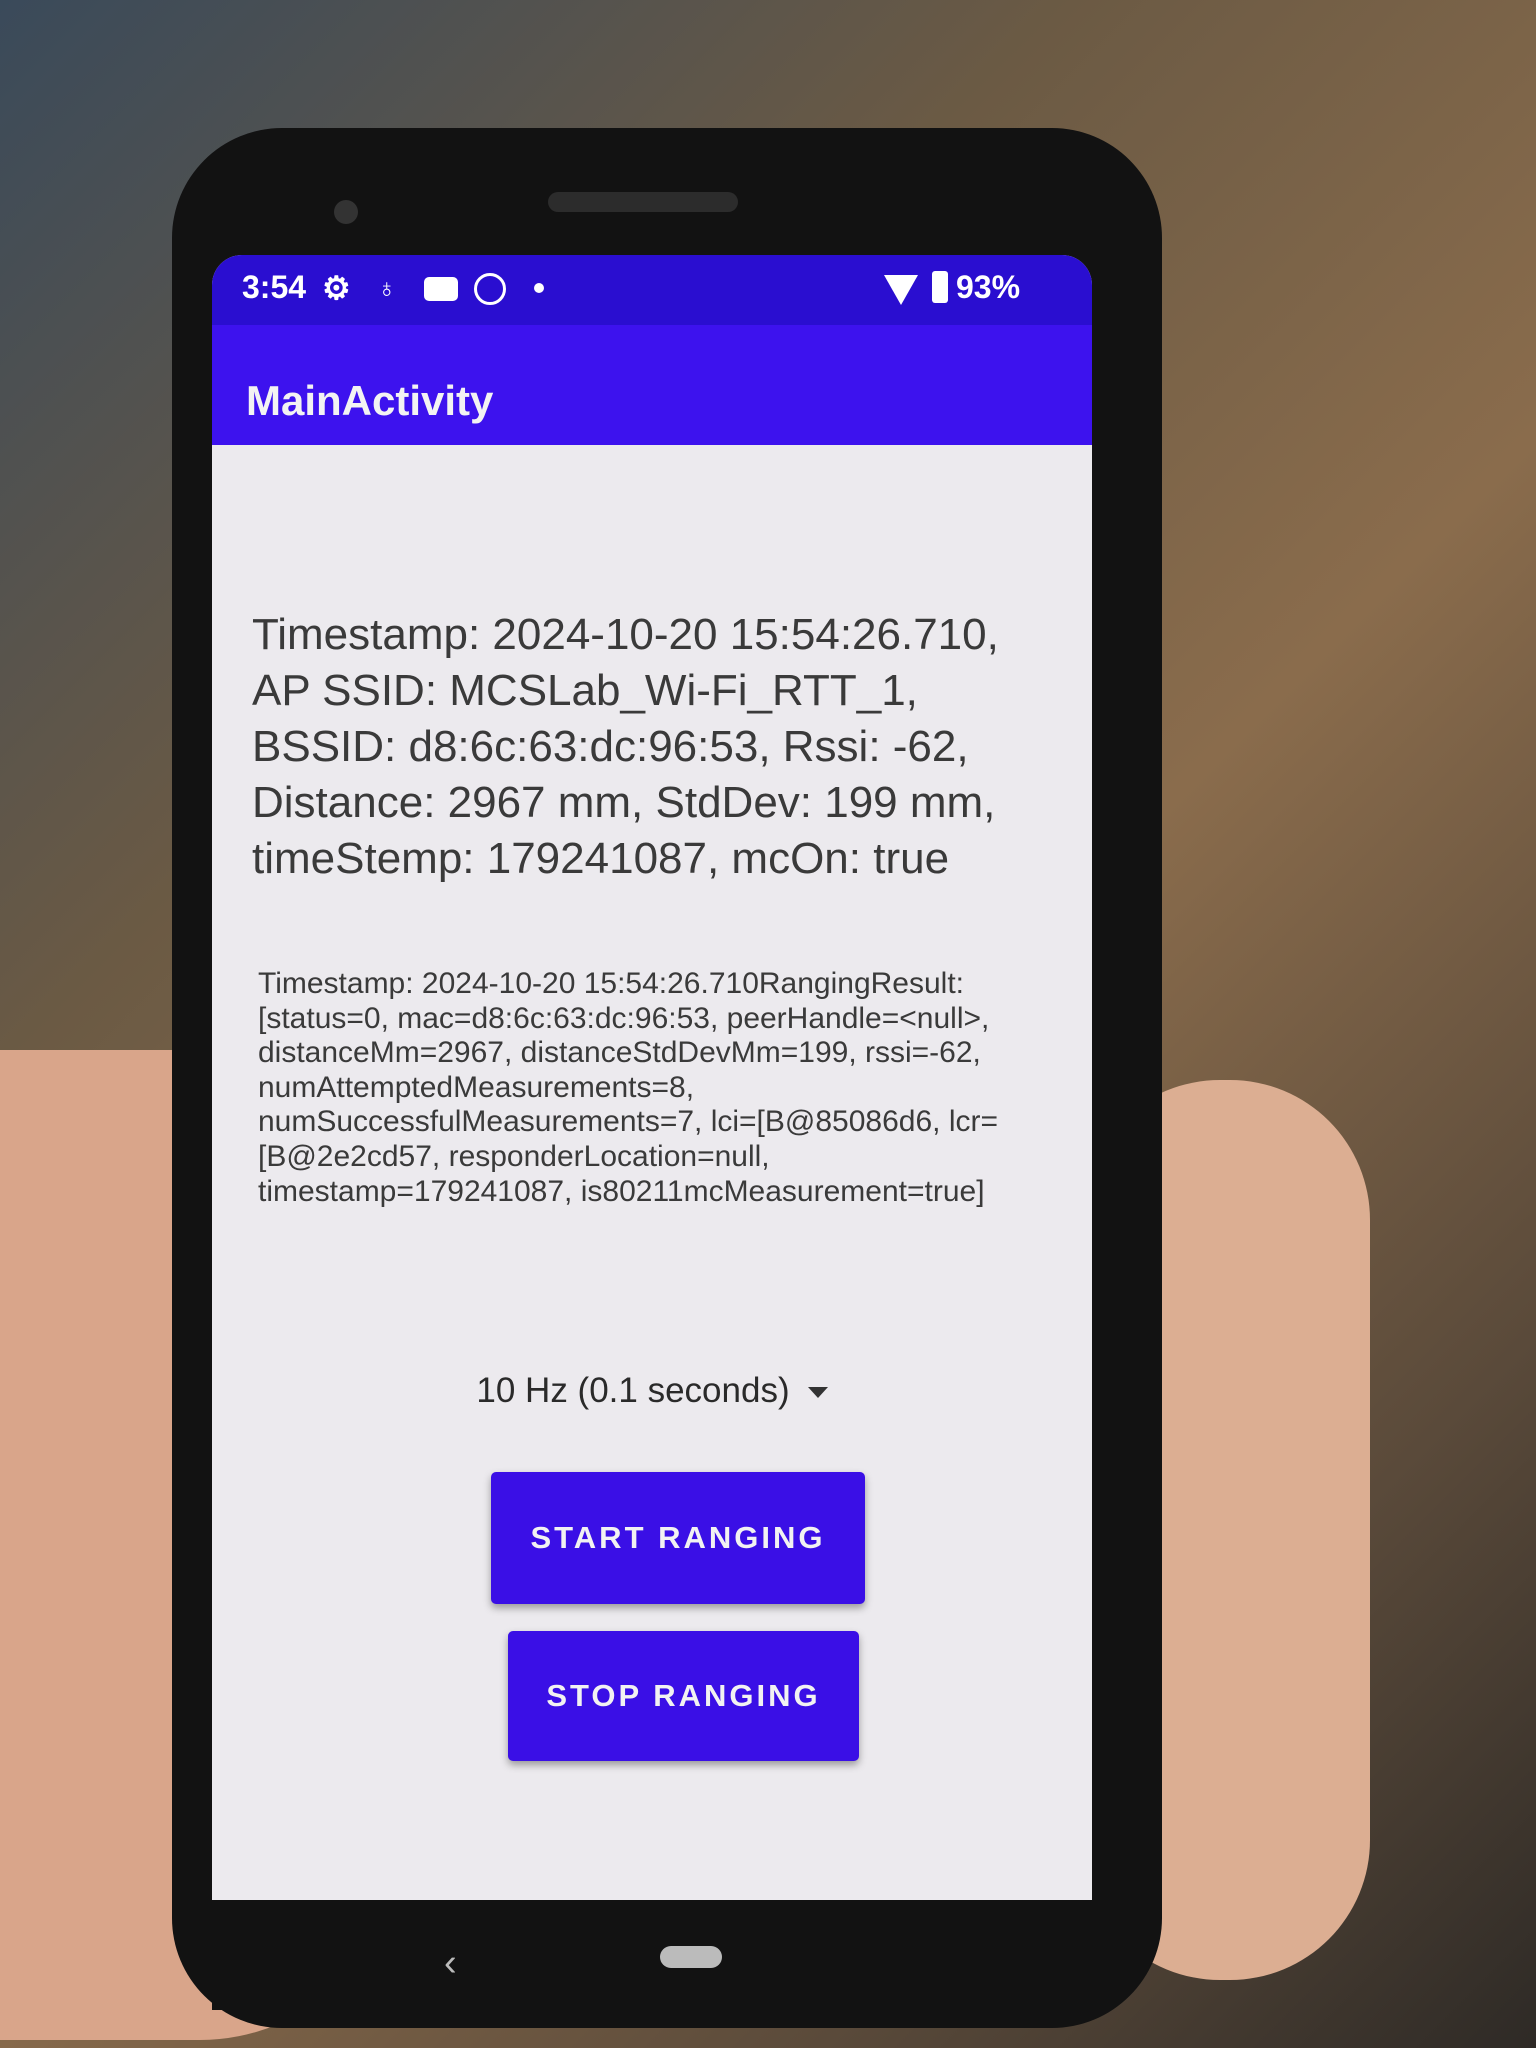 Image resolution: width=1536 pixels, height=2048 pixels. I want to click on start-ranging-button: START RANGING, so click(678, 1538).